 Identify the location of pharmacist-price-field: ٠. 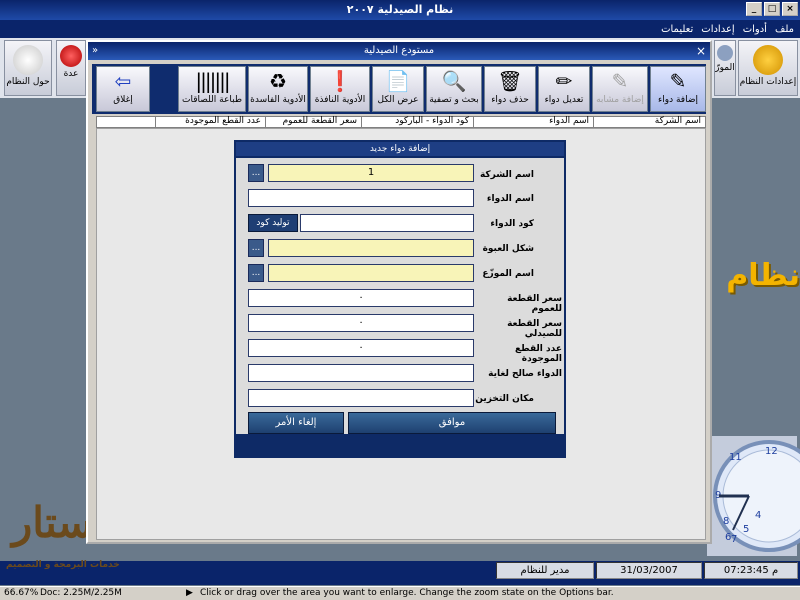
(361, 323).